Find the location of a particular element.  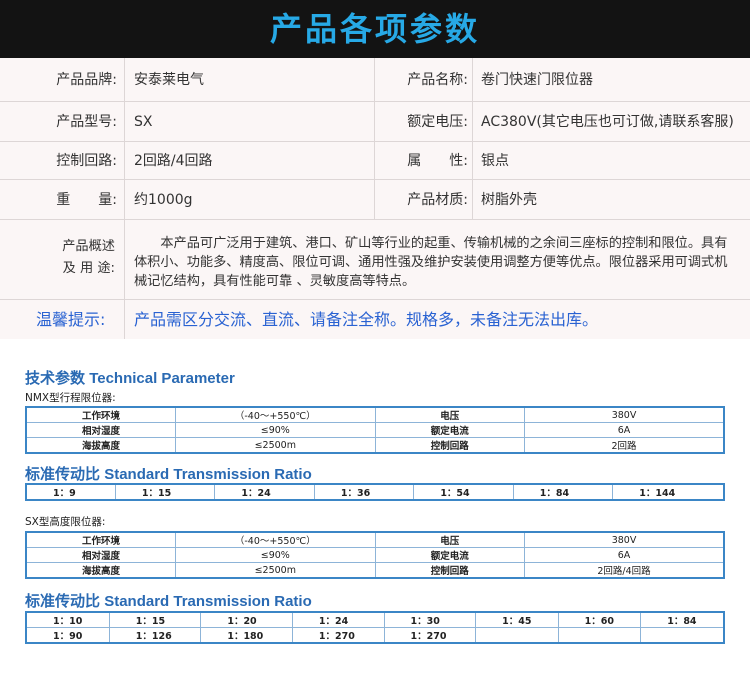

table-row: 海拔高度 ≤2500m 控制回路 2回路/4回路 is located at coordinates (375, 570).